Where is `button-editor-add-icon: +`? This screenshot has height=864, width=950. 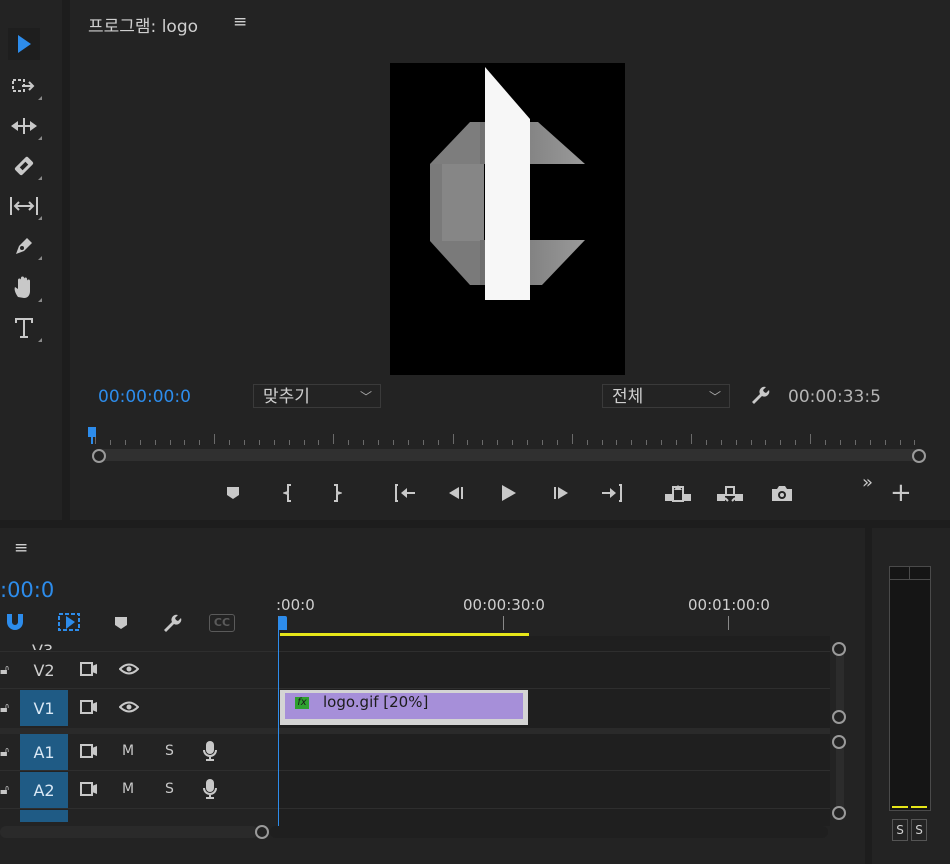
button-editor-add-icon: + is located at coordinates (901, 493).